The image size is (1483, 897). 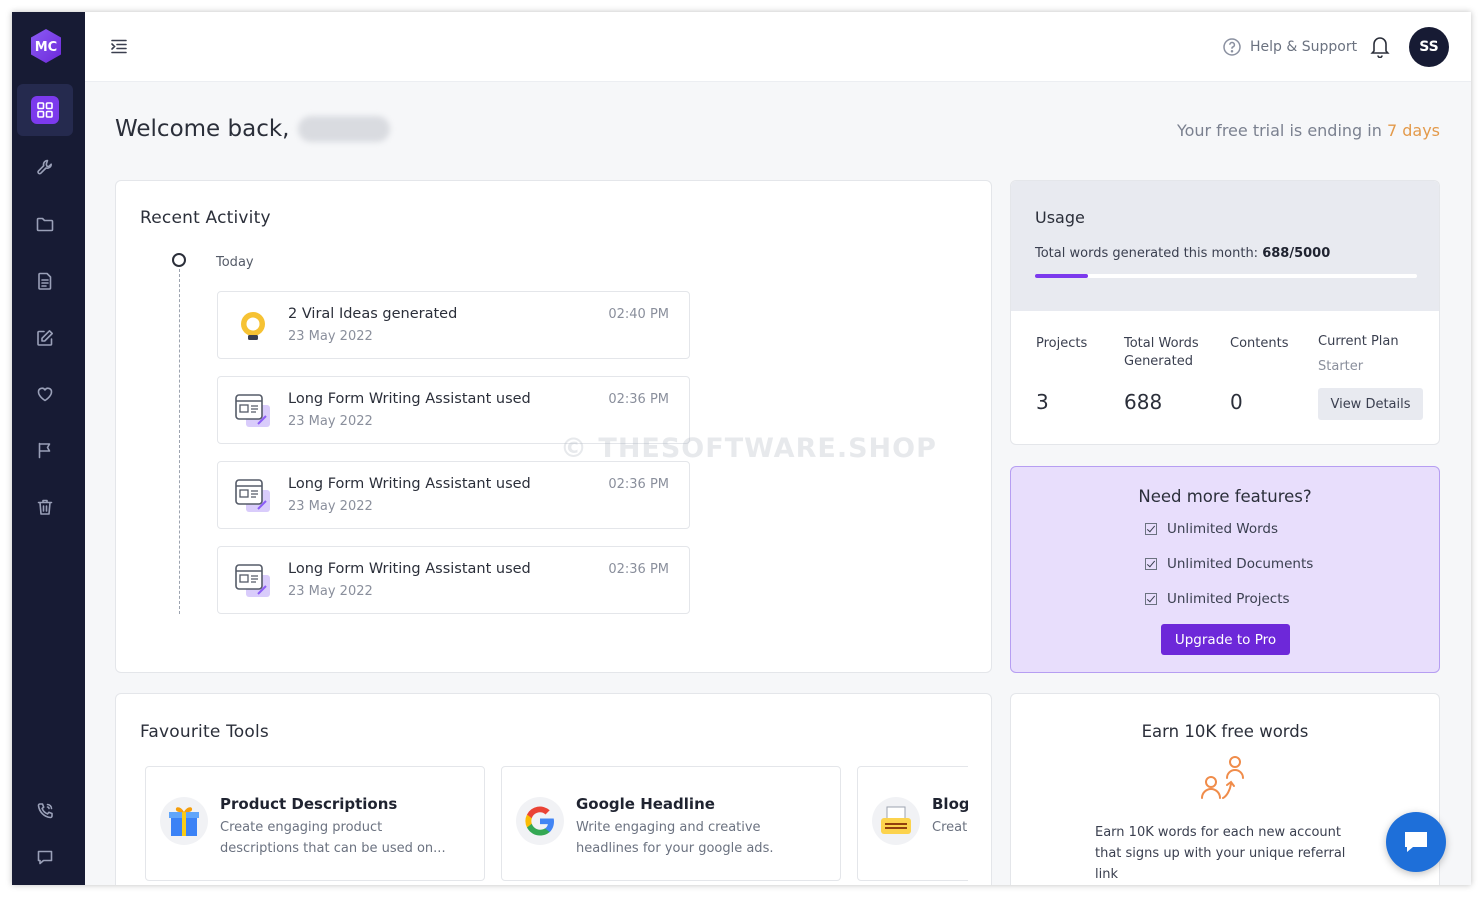 I want to click on sidebar-item-tools, so click(x=45, y=167).